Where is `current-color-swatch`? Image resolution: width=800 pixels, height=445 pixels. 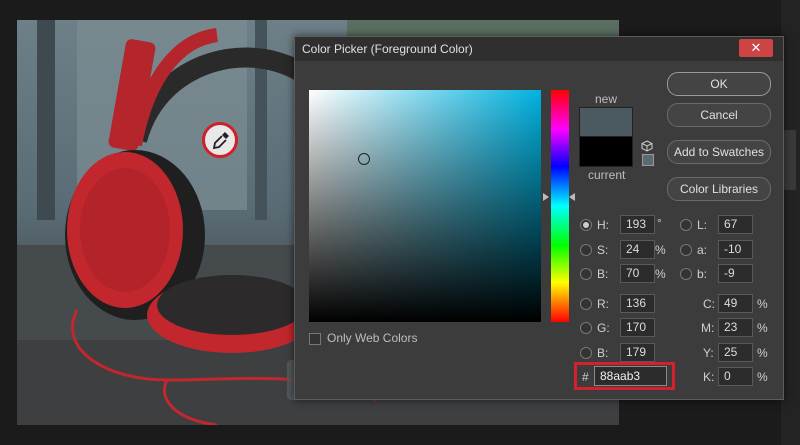
current-color-swatch is located at coordinates (606, 151).